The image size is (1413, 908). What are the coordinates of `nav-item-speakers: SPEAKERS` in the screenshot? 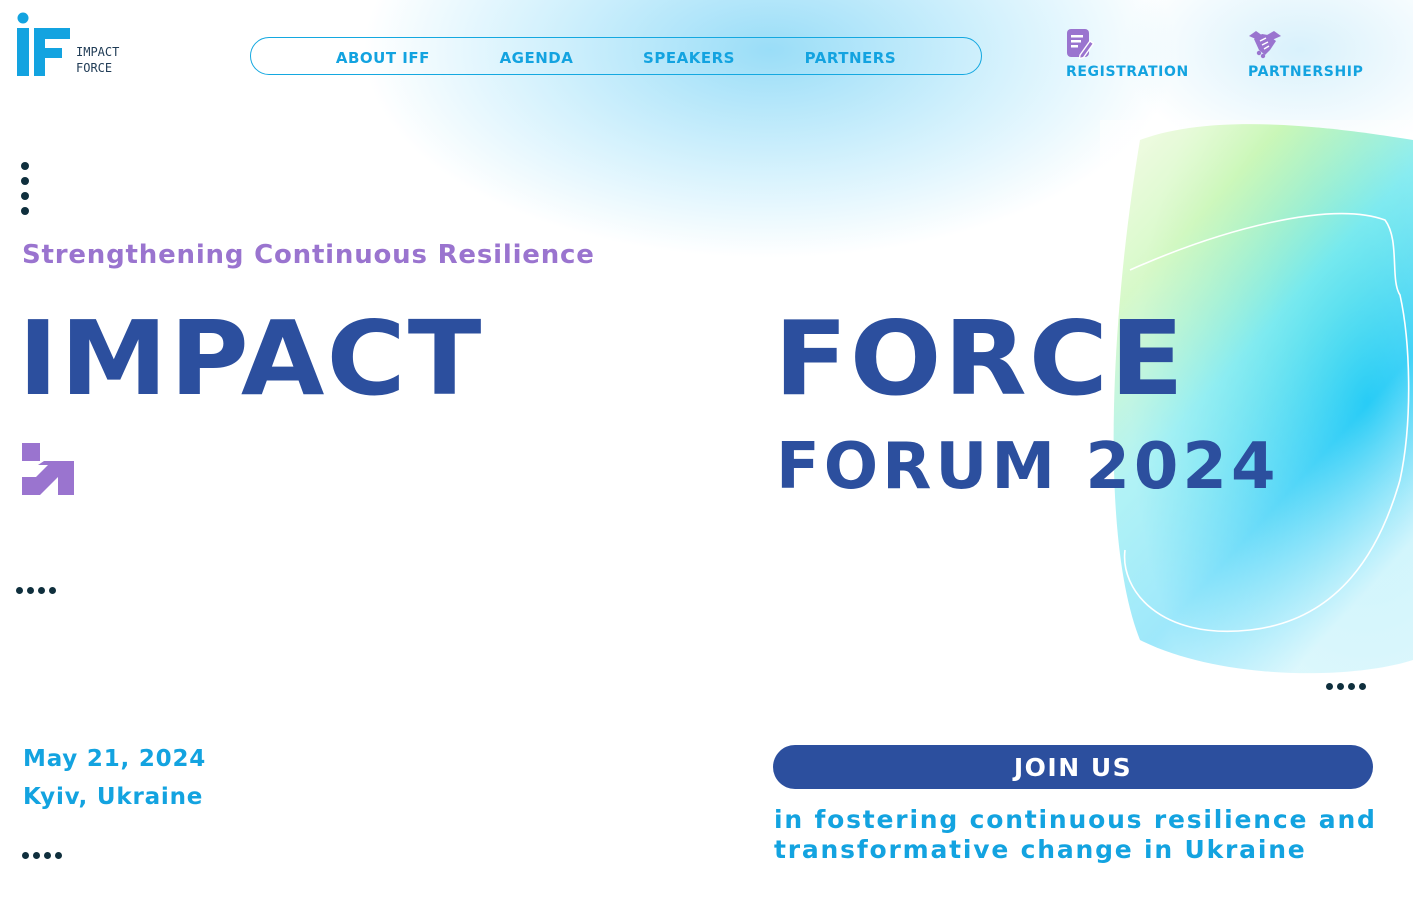 It's located at (689, 56).